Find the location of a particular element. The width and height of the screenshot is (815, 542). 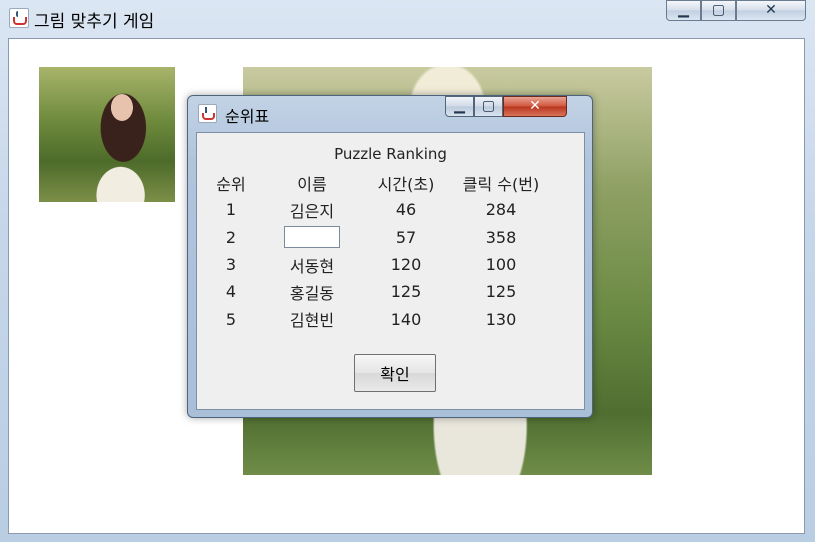

maximize-button: ▢ is located at coordinates (718, 10).